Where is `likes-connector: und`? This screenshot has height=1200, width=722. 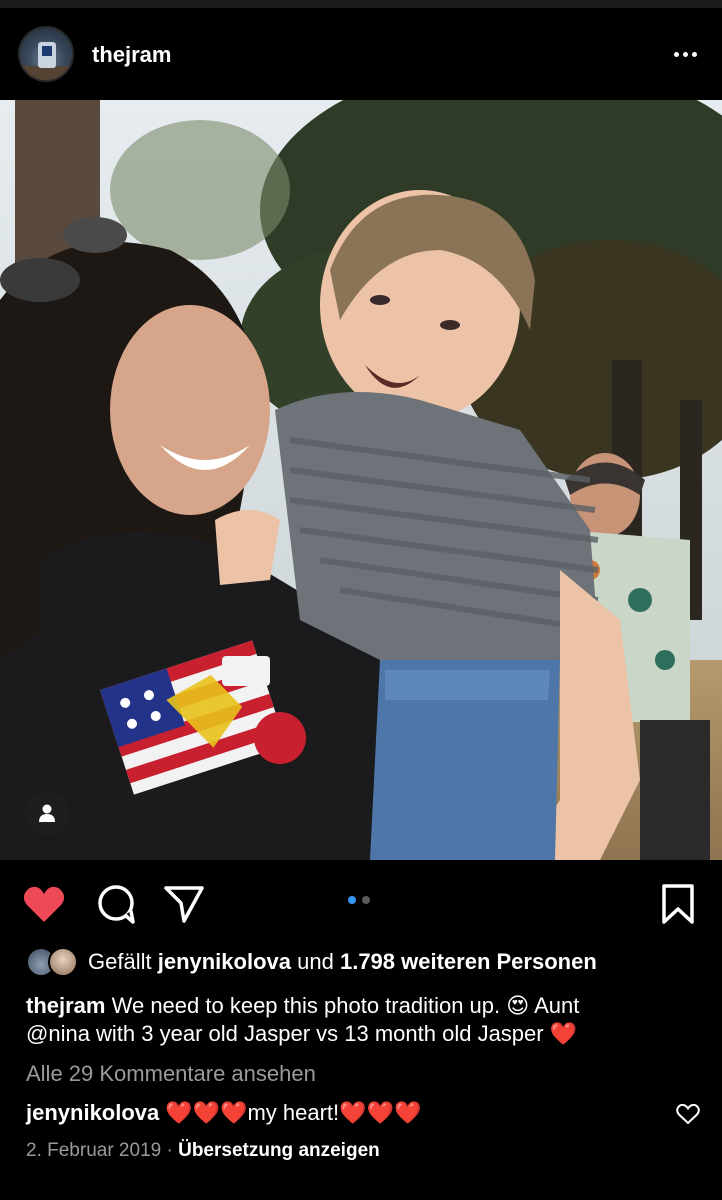 likes-connector: und is located at coordinates (315, 961).